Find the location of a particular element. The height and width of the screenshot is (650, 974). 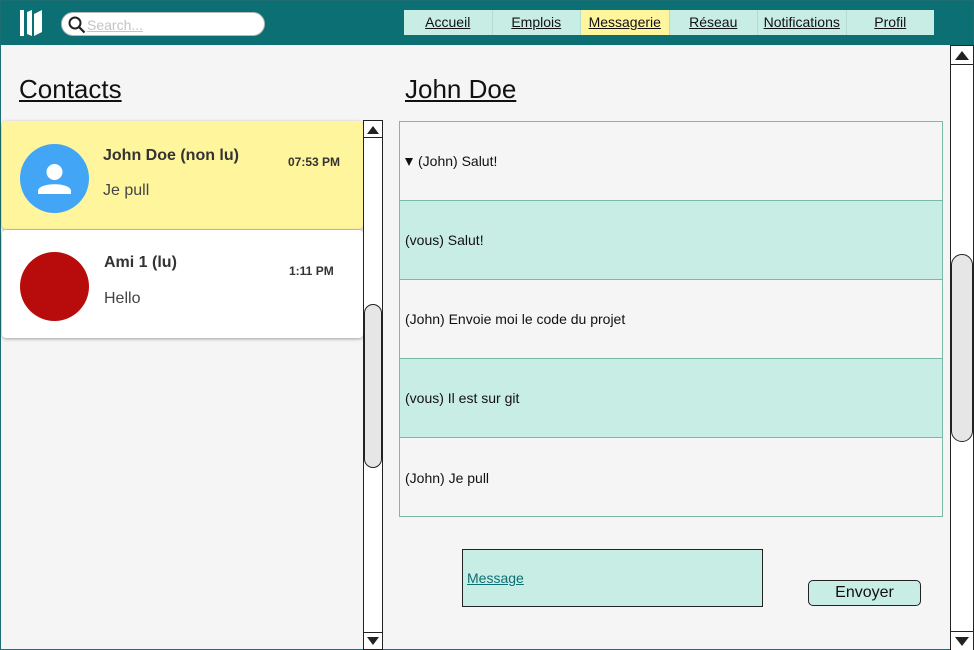

message-text: (John) Je pull is located at coordinates (447, 477).